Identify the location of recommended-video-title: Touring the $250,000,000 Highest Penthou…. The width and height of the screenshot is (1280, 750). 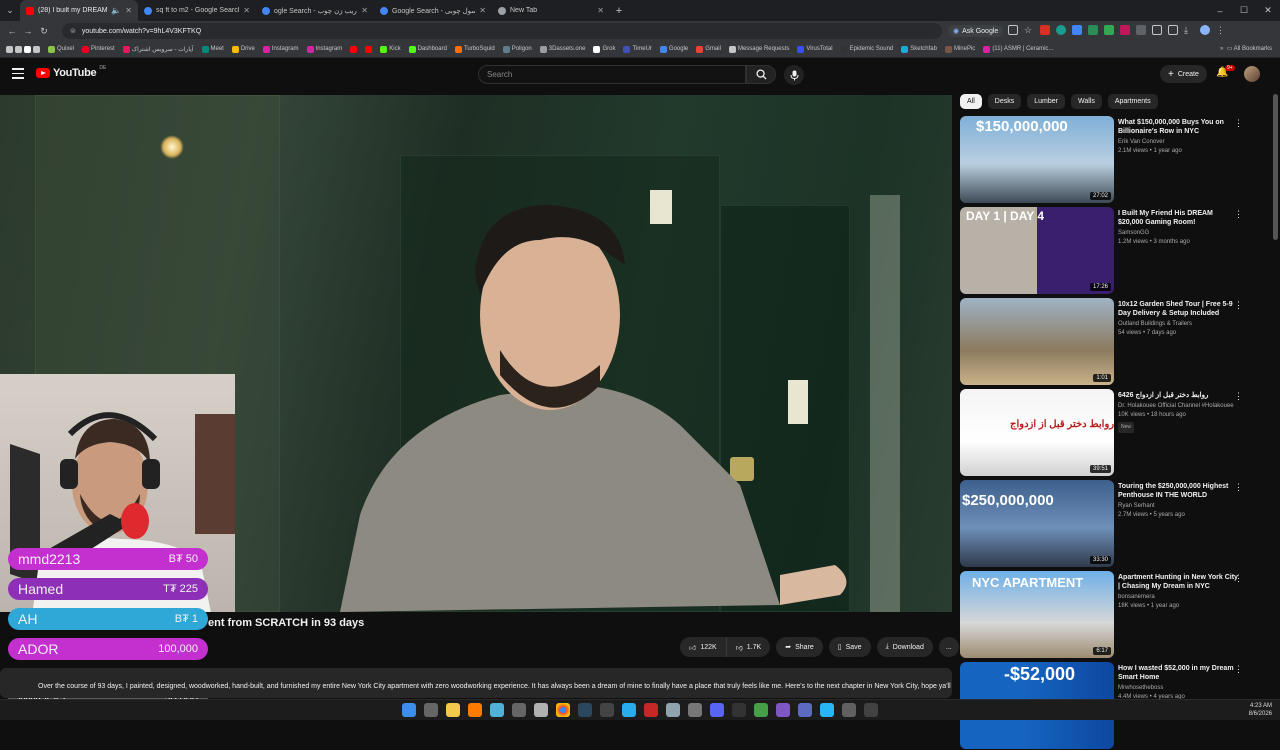
(1178, 491).